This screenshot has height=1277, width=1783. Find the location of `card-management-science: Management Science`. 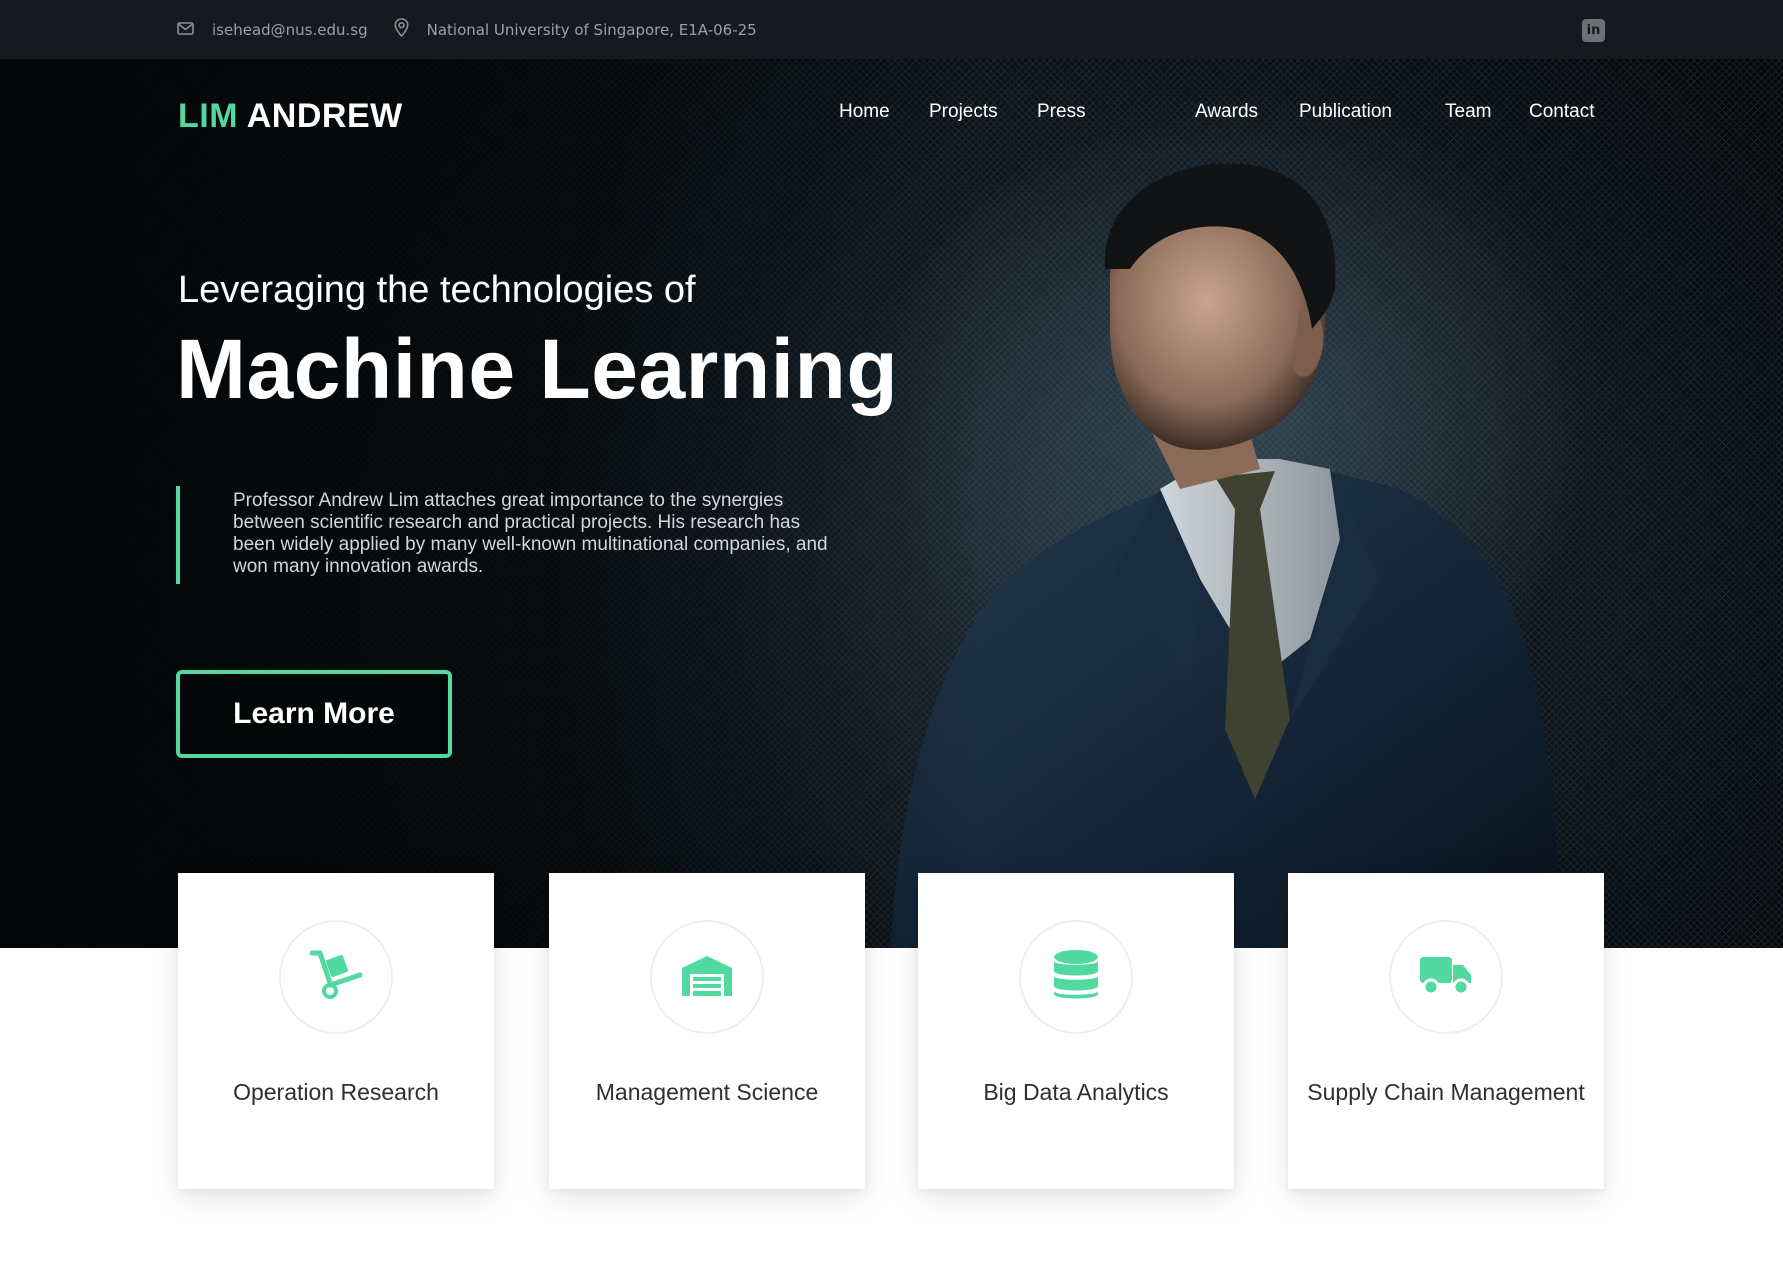

card-management-science: Management Science is located at coordinates (707, 1031).